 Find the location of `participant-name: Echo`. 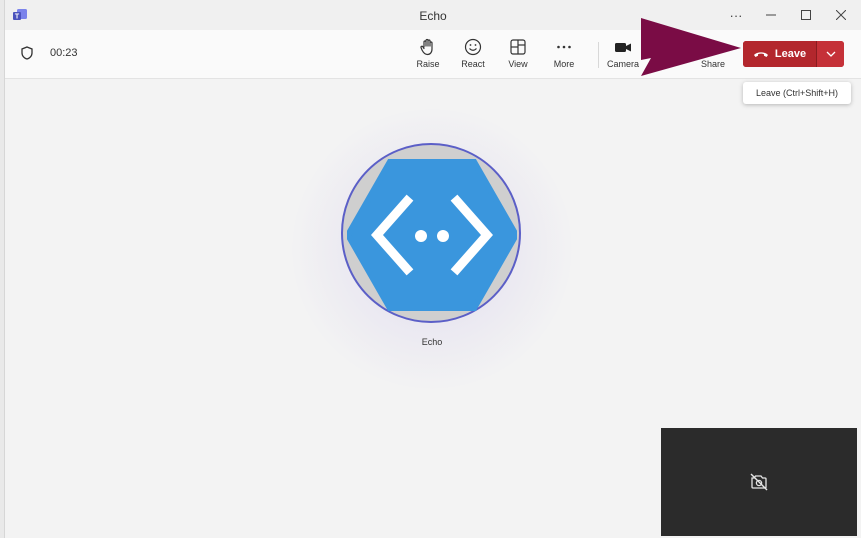

participant-name: Echo is located at coordinates (432, 342).